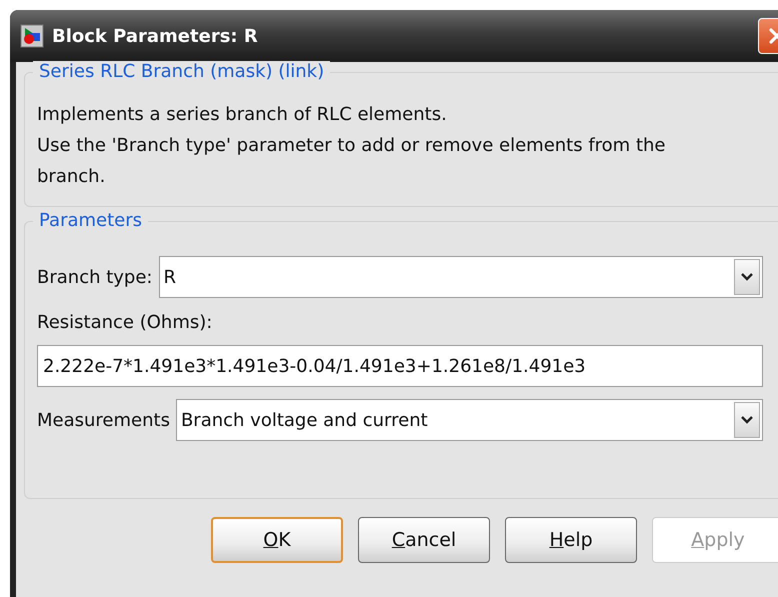  What do you see at coordinates (400, 366) in the screenshot?
I see `input-field: 2.222e-7*1.491e3*1.491e3-0.04/1.491e3+1.261e8/1.491e3` at bounding box center [400, 366].